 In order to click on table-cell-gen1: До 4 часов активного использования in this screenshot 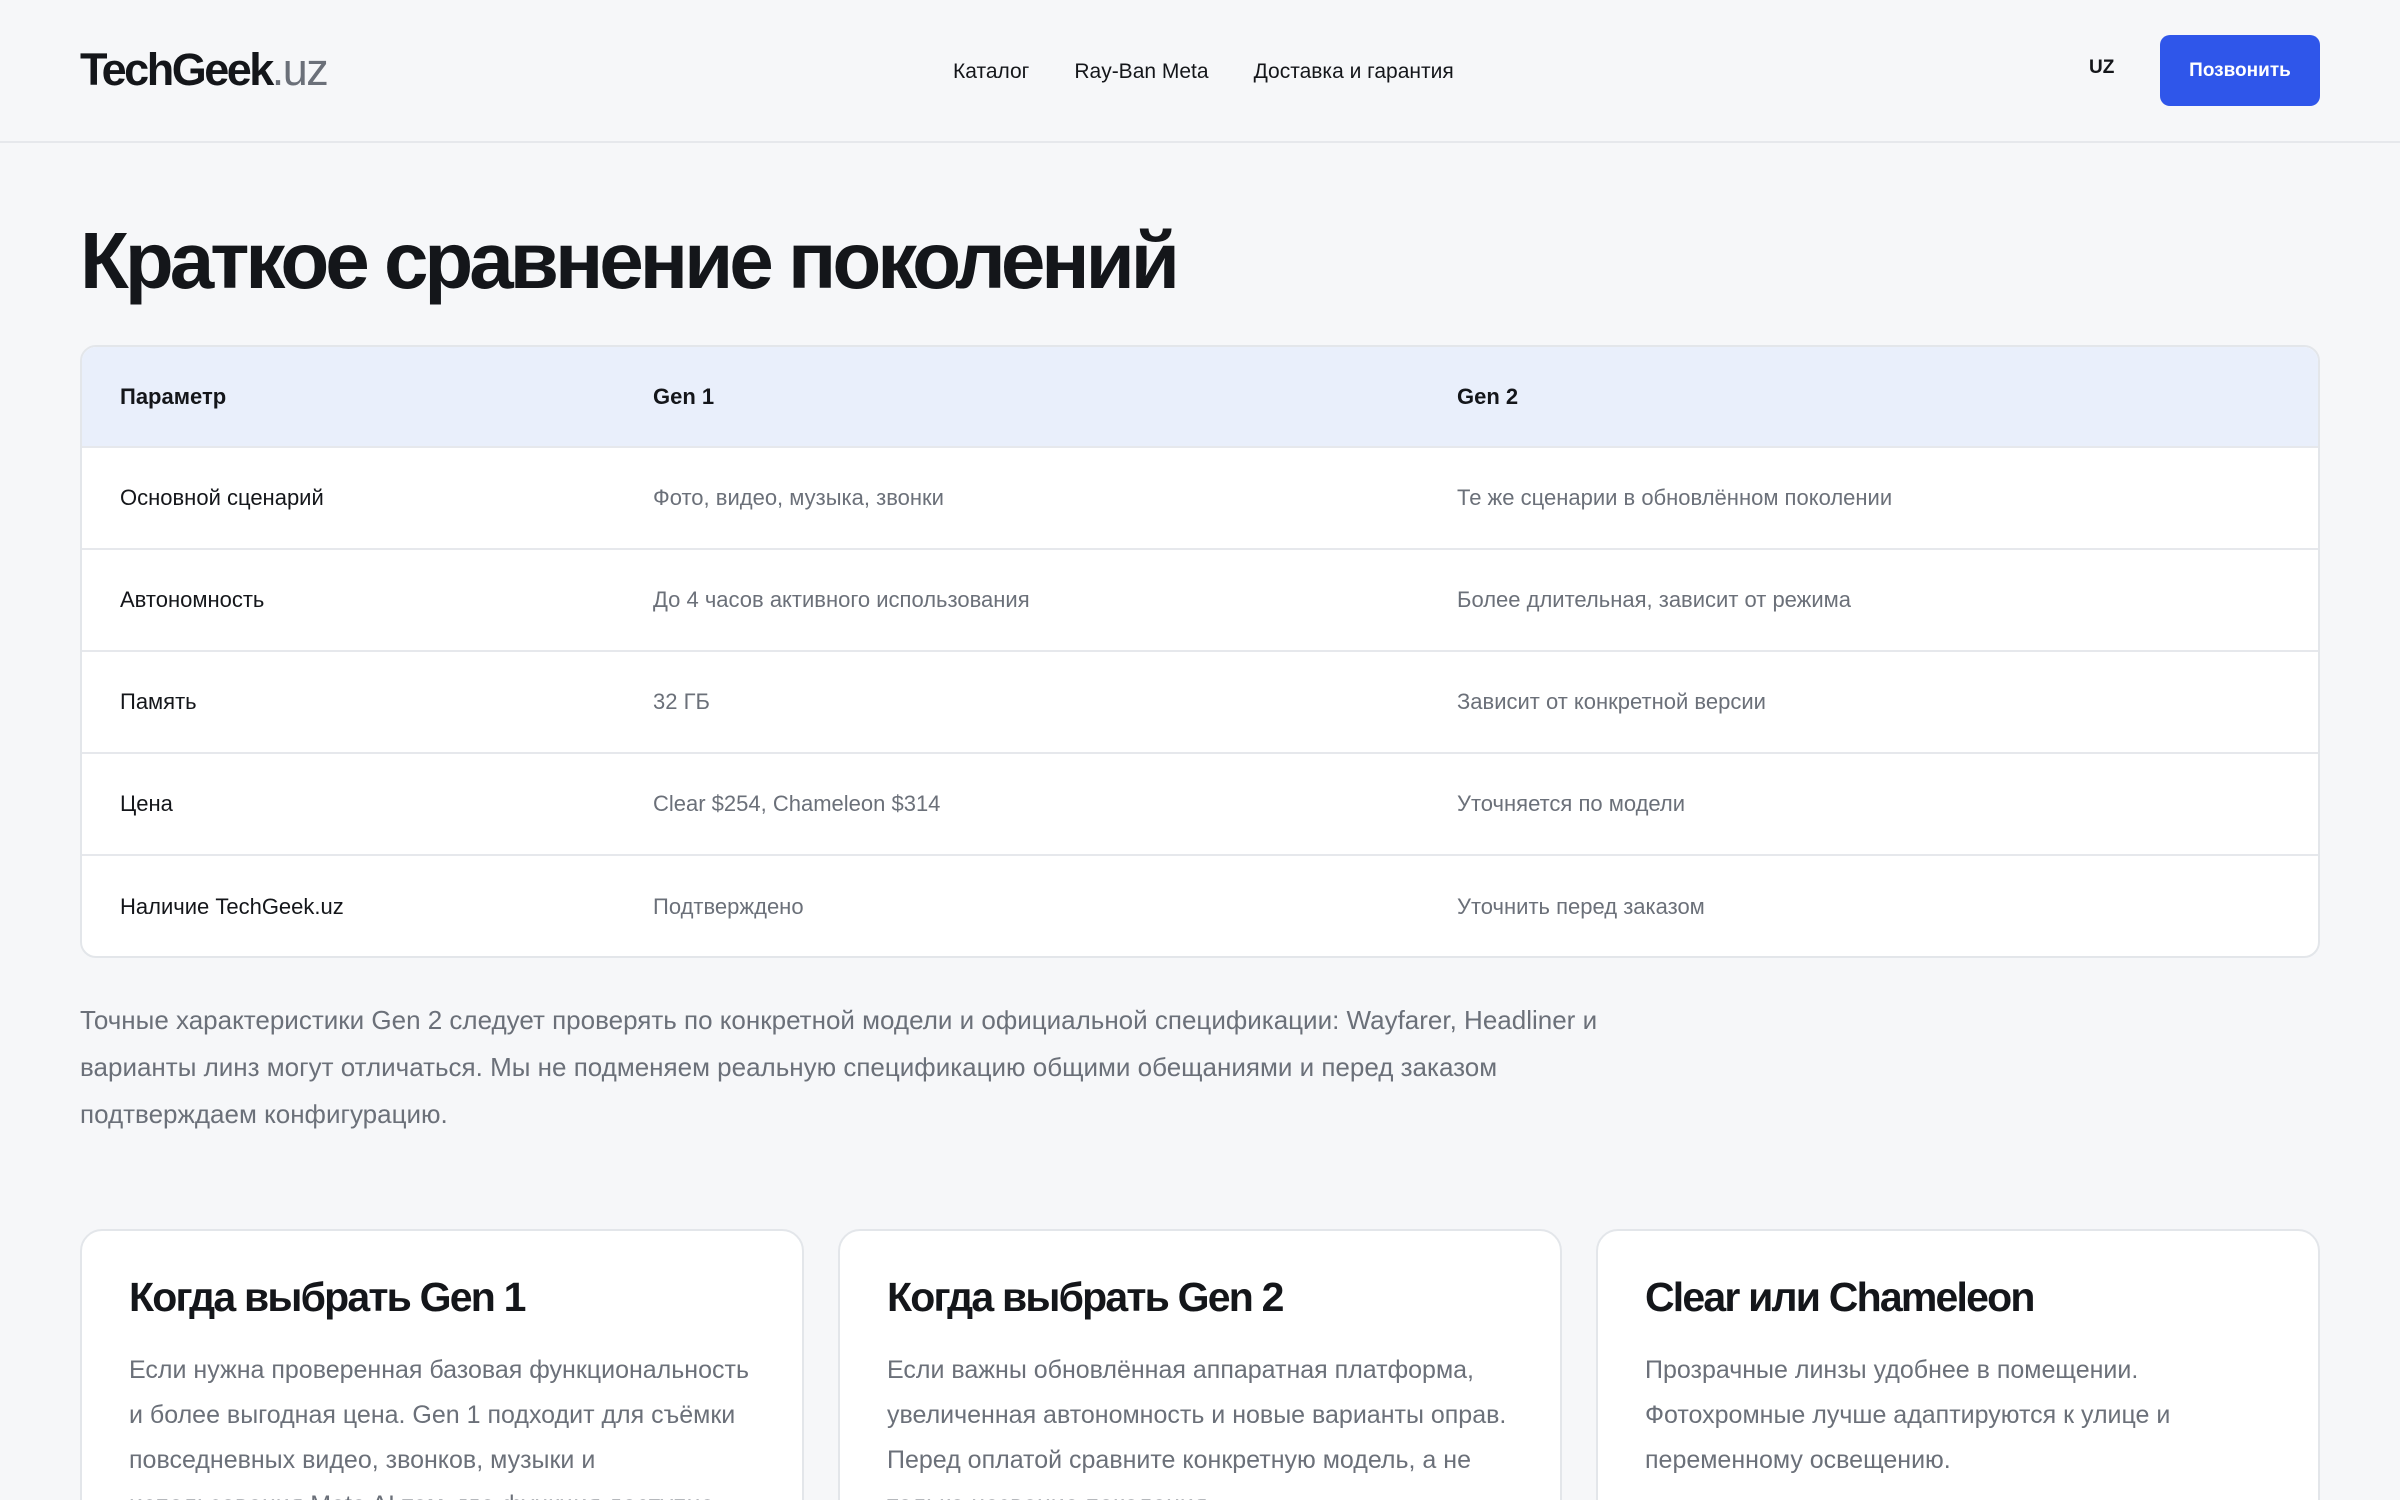, I will do `click(841, 599)`.